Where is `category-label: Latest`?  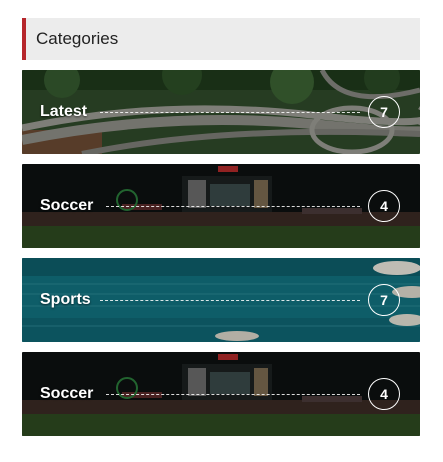
category-label: Latest is located at coordinates (64, 111).